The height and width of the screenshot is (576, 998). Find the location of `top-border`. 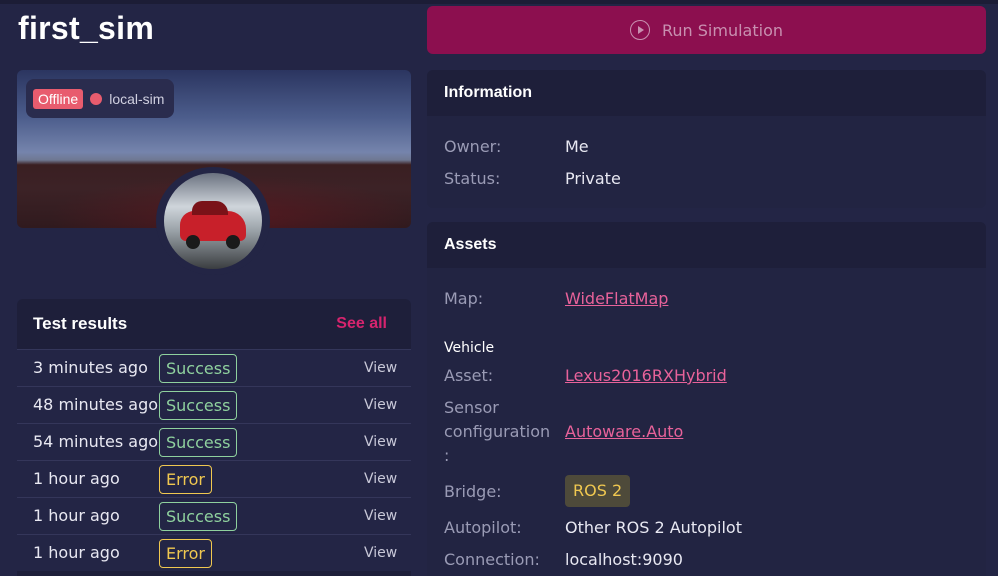

top-border is located at coordinates (499, 2).